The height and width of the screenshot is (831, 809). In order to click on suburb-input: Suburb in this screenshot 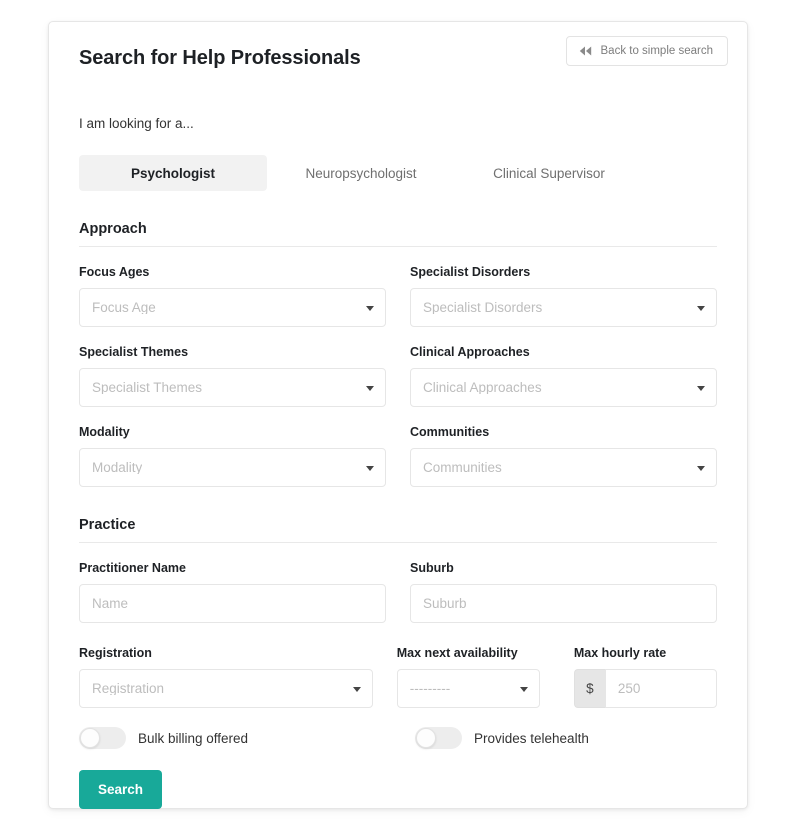, I will do `click(563, 603)`.